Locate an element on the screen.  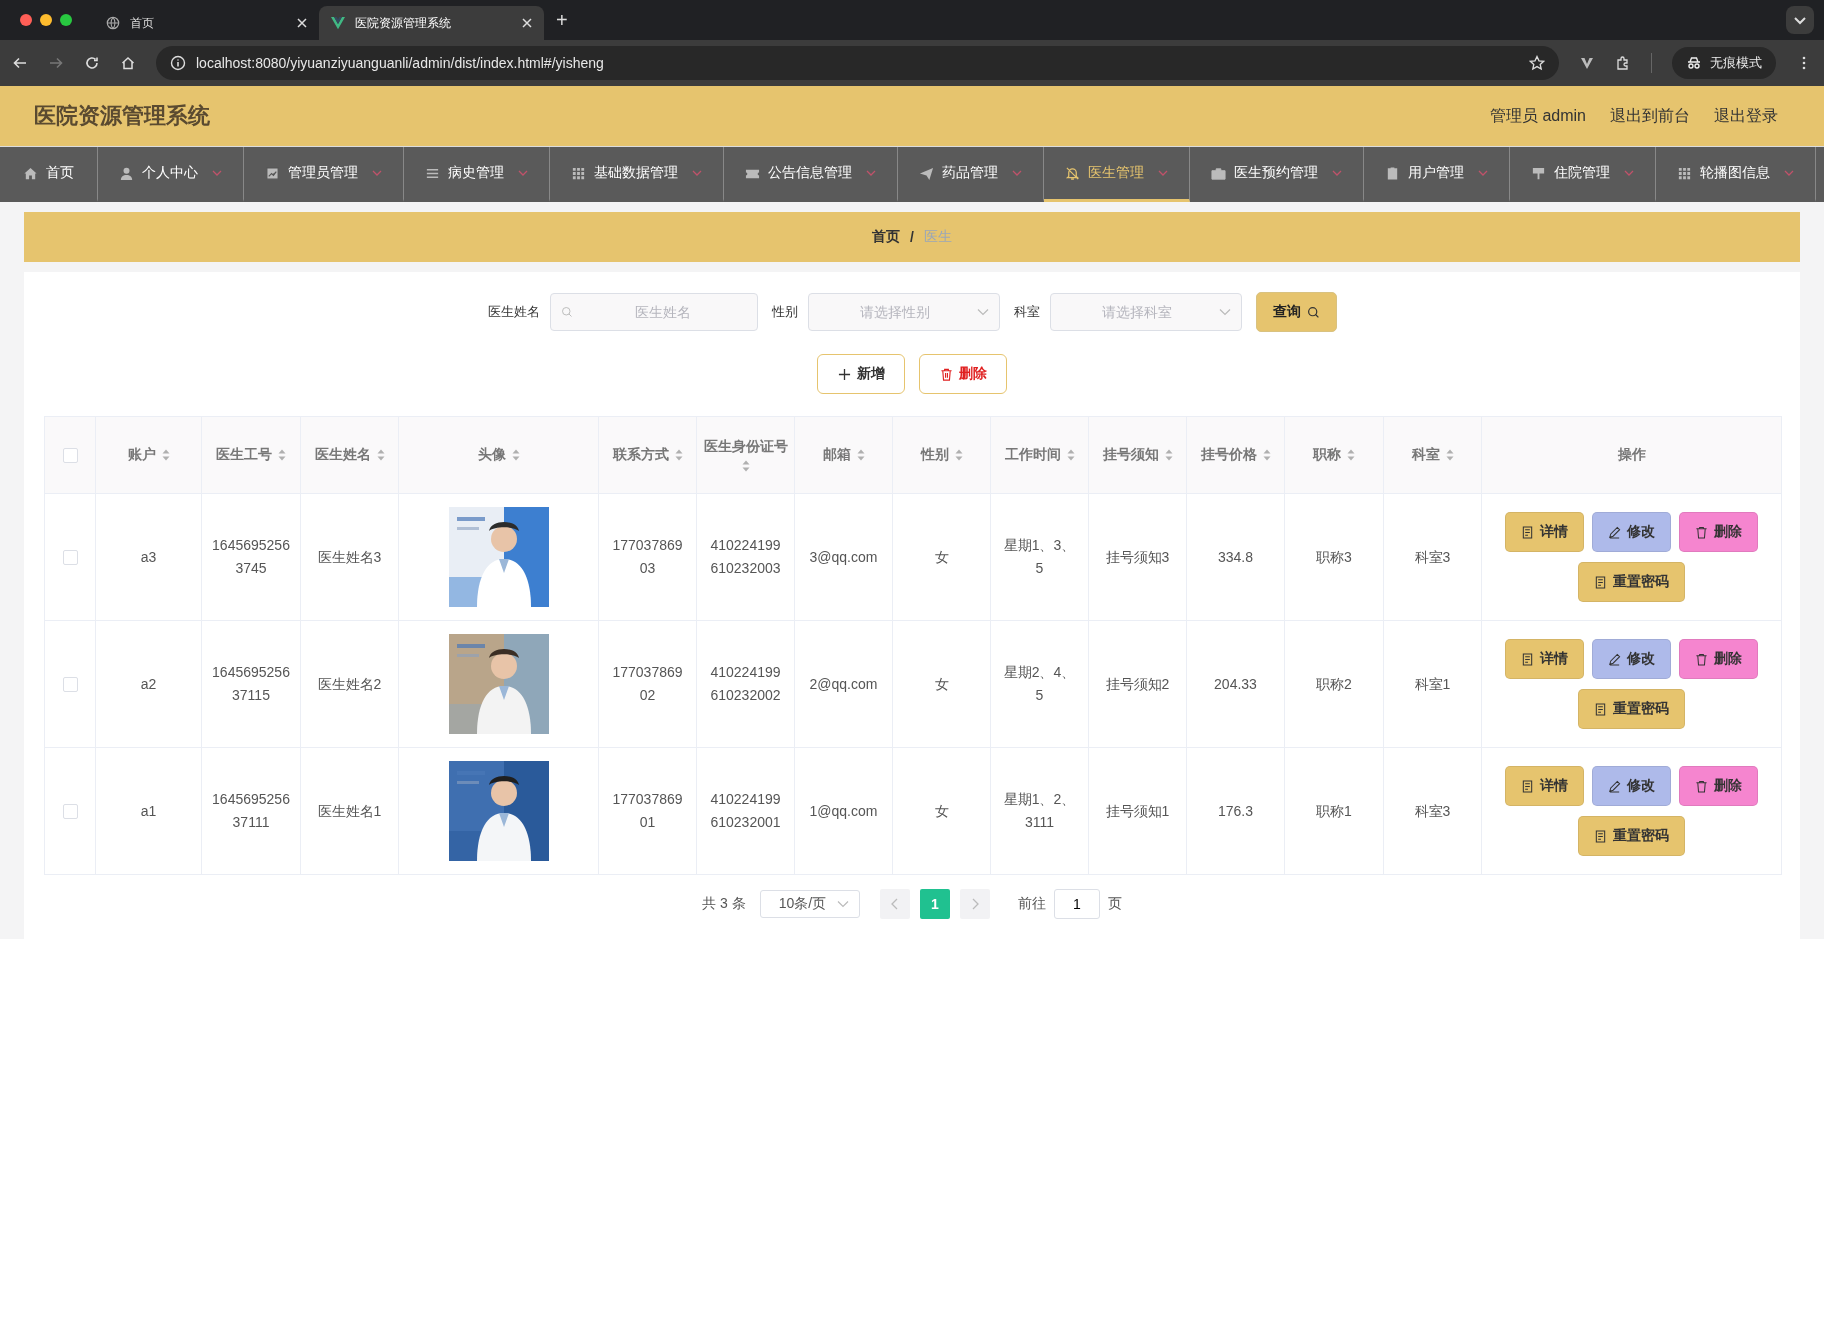
previous-page-button is located at coordinates (894, 904).